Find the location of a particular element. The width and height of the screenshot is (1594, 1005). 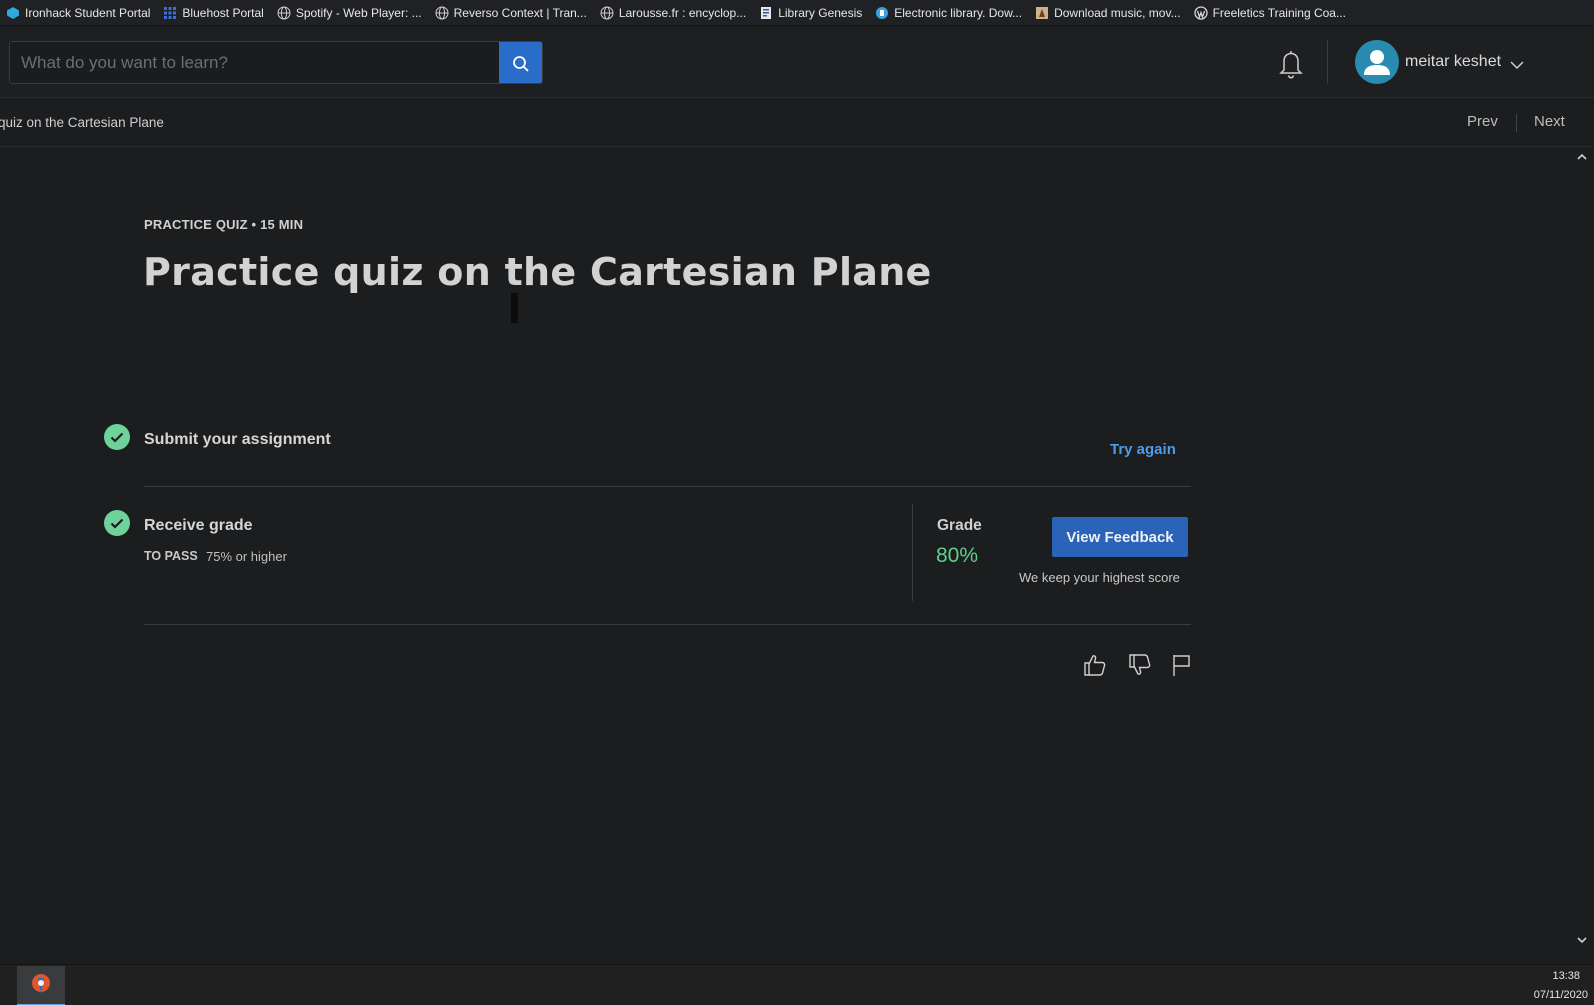

next-button: Next is located at coordinates (1549, 121).